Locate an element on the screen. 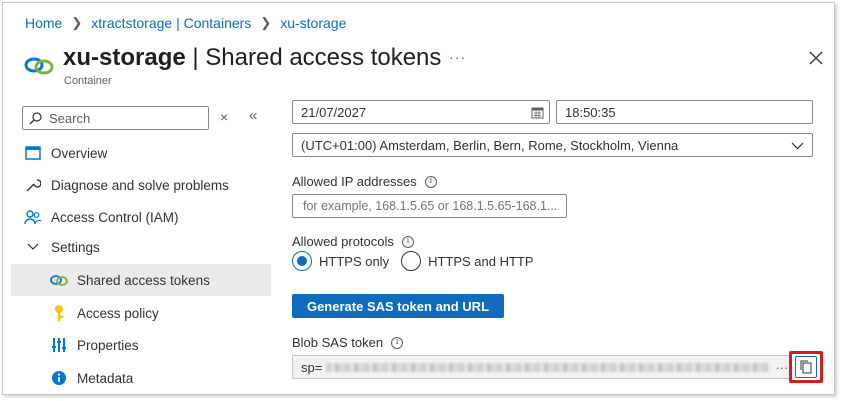 This screenshot has height=401, width=844. sidebar-item-shared-access-tokens: Shared access tokens is located at coordinates (141, 280).